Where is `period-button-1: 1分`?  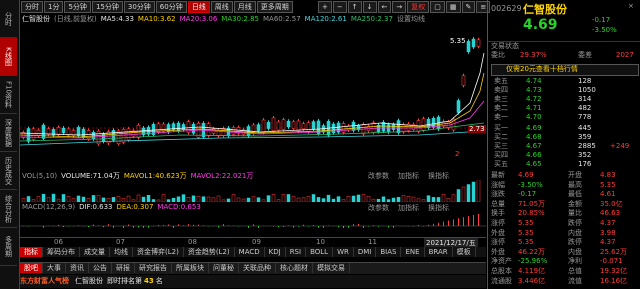 period-button-1: 1分 is located at coordinates (54, 7).